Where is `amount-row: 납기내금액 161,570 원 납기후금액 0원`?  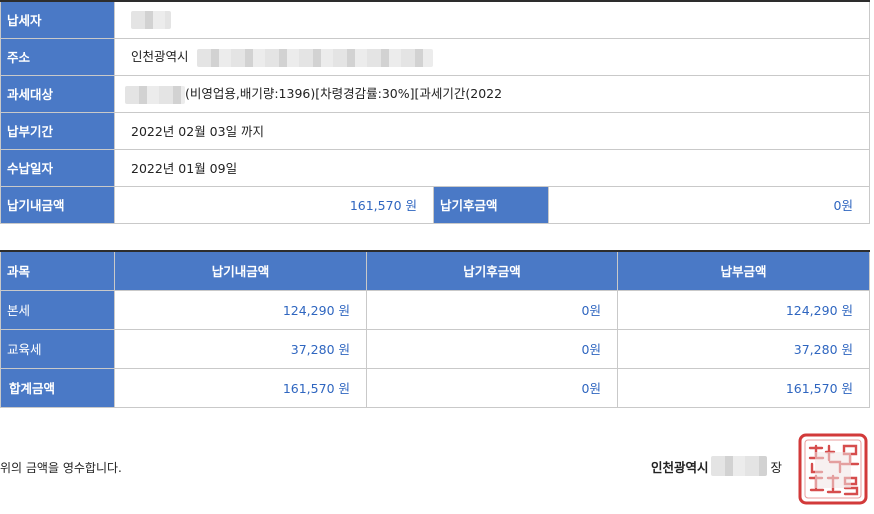 amount-row: 납기내금액 161,570 원 납기후금액 0원 is located at coordinates (435, 204).